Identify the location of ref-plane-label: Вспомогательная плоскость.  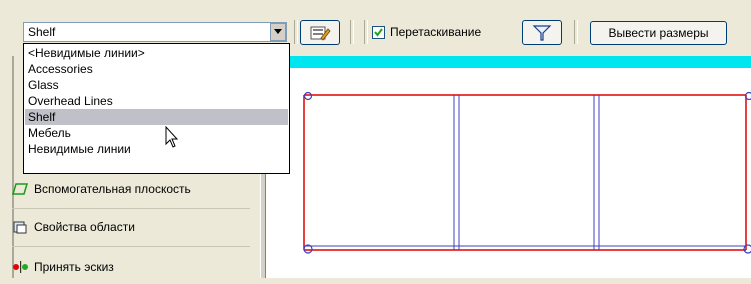
(112, 189).